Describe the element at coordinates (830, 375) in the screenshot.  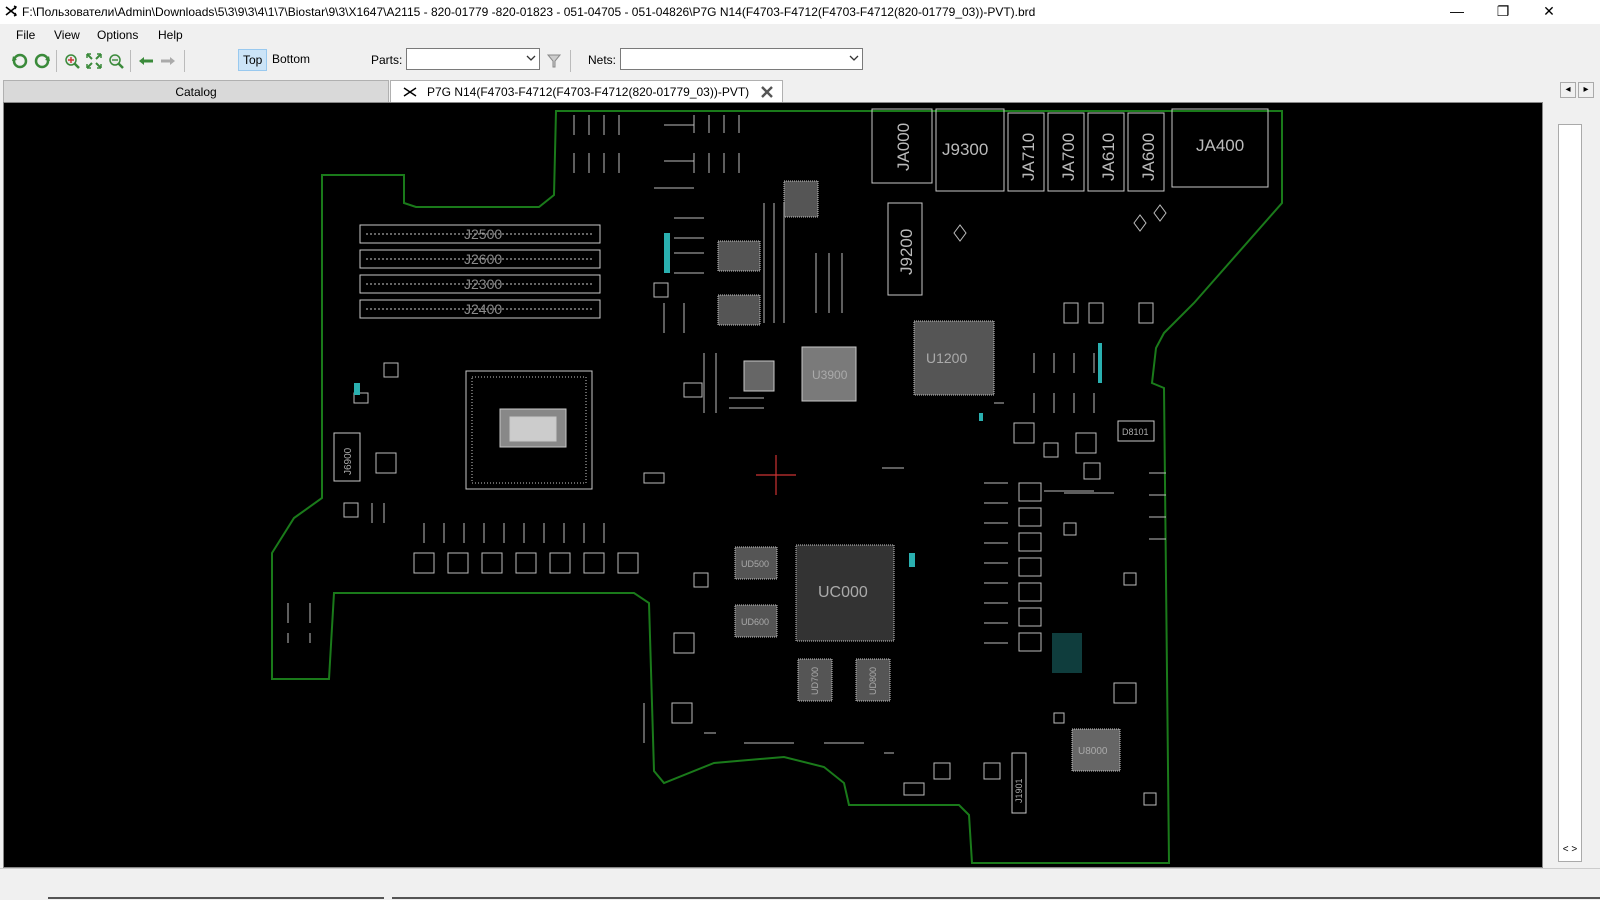
I see `label-u3900: U3900` at that location.